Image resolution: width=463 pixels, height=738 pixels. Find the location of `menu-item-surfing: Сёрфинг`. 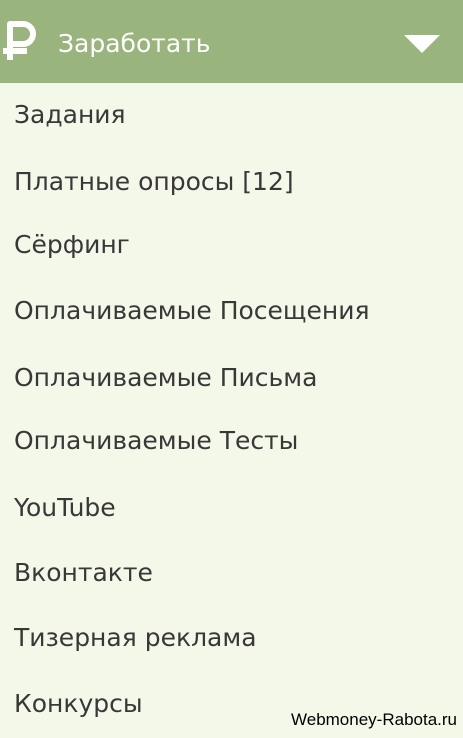

menu-item-surfing: Сёрфинг is located at coordinates (72, 245).